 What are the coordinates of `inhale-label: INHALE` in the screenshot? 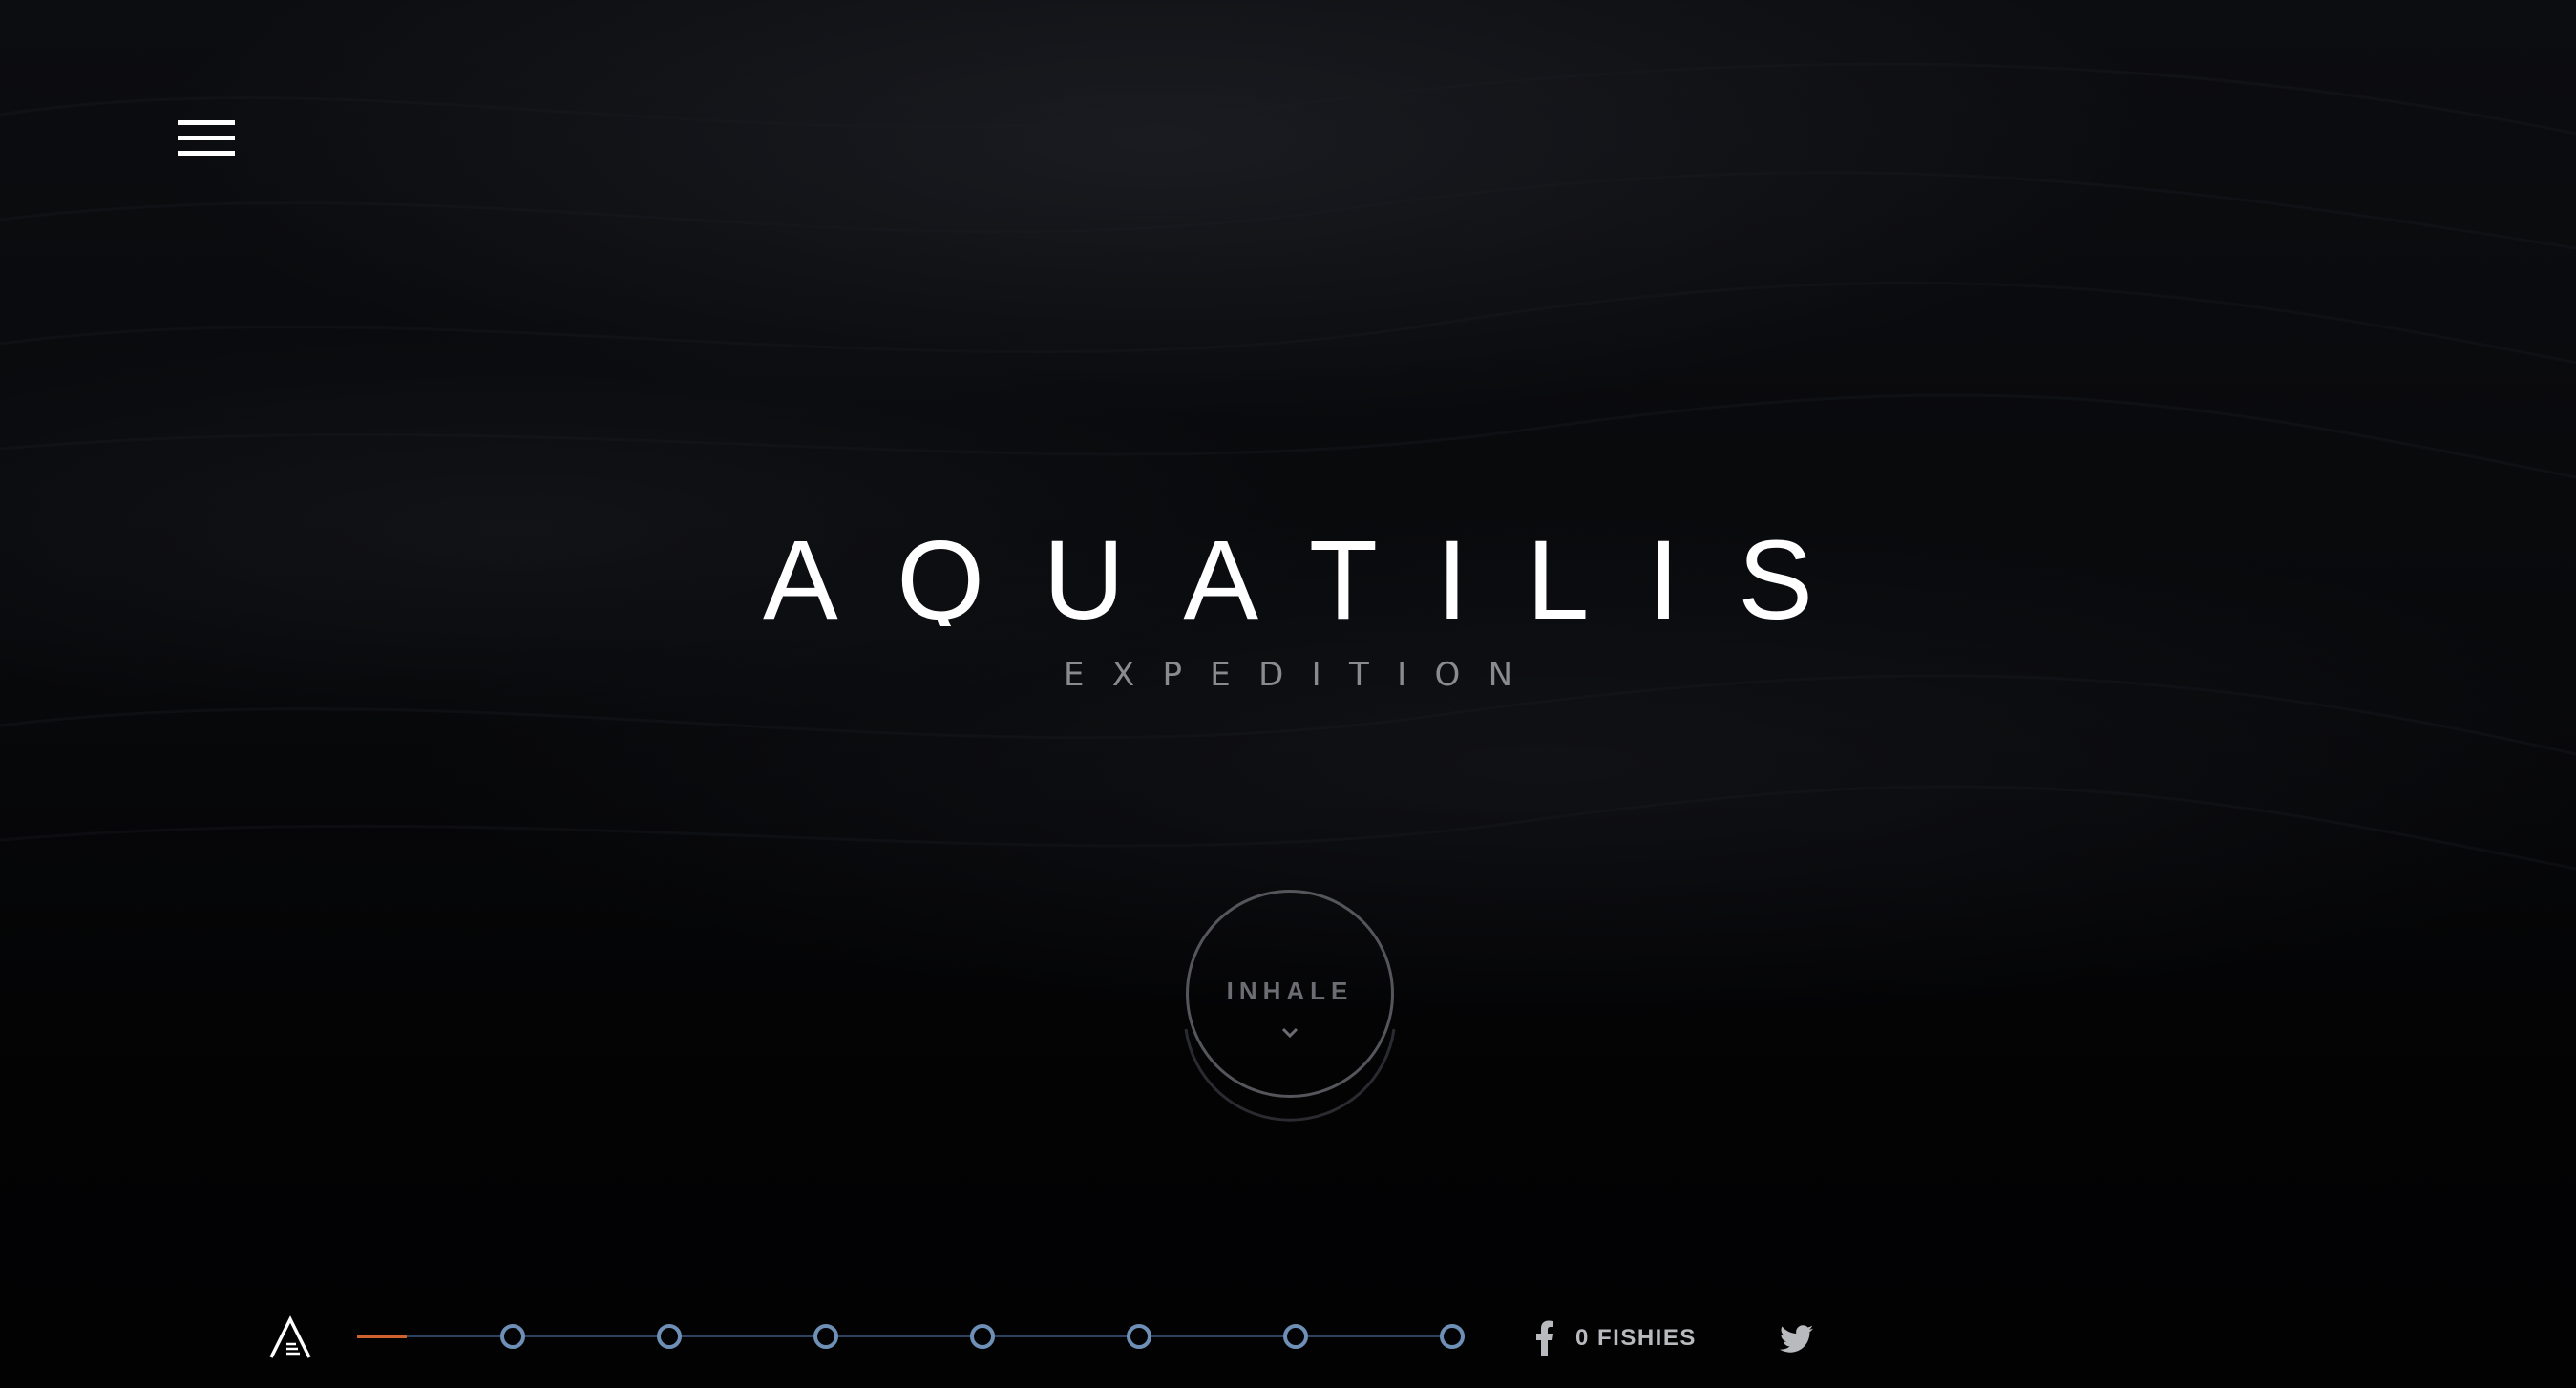 It's located at (1290, 991).